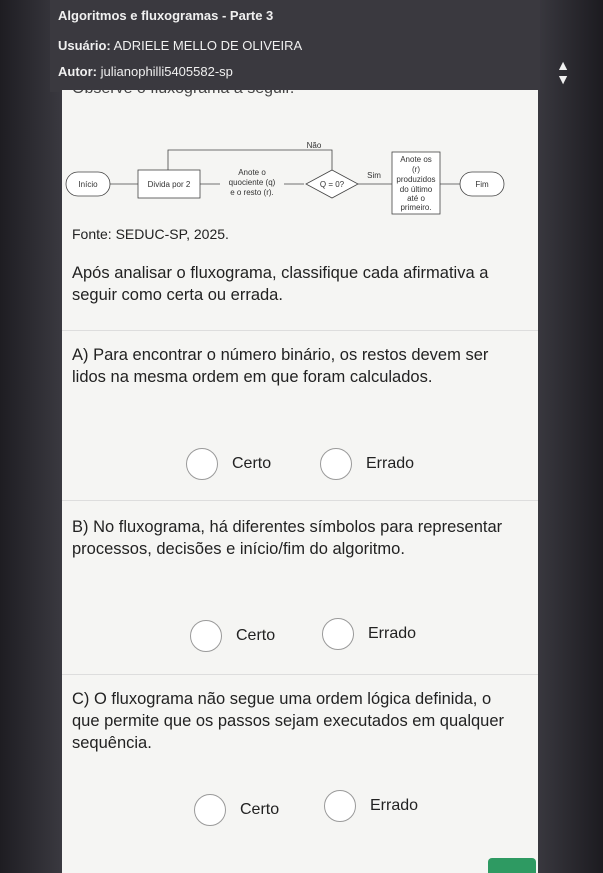 This screenshot has width=603, height=873. I want to click on author-info: Autor: julianophilli5405582-sp, so click(145, 71).